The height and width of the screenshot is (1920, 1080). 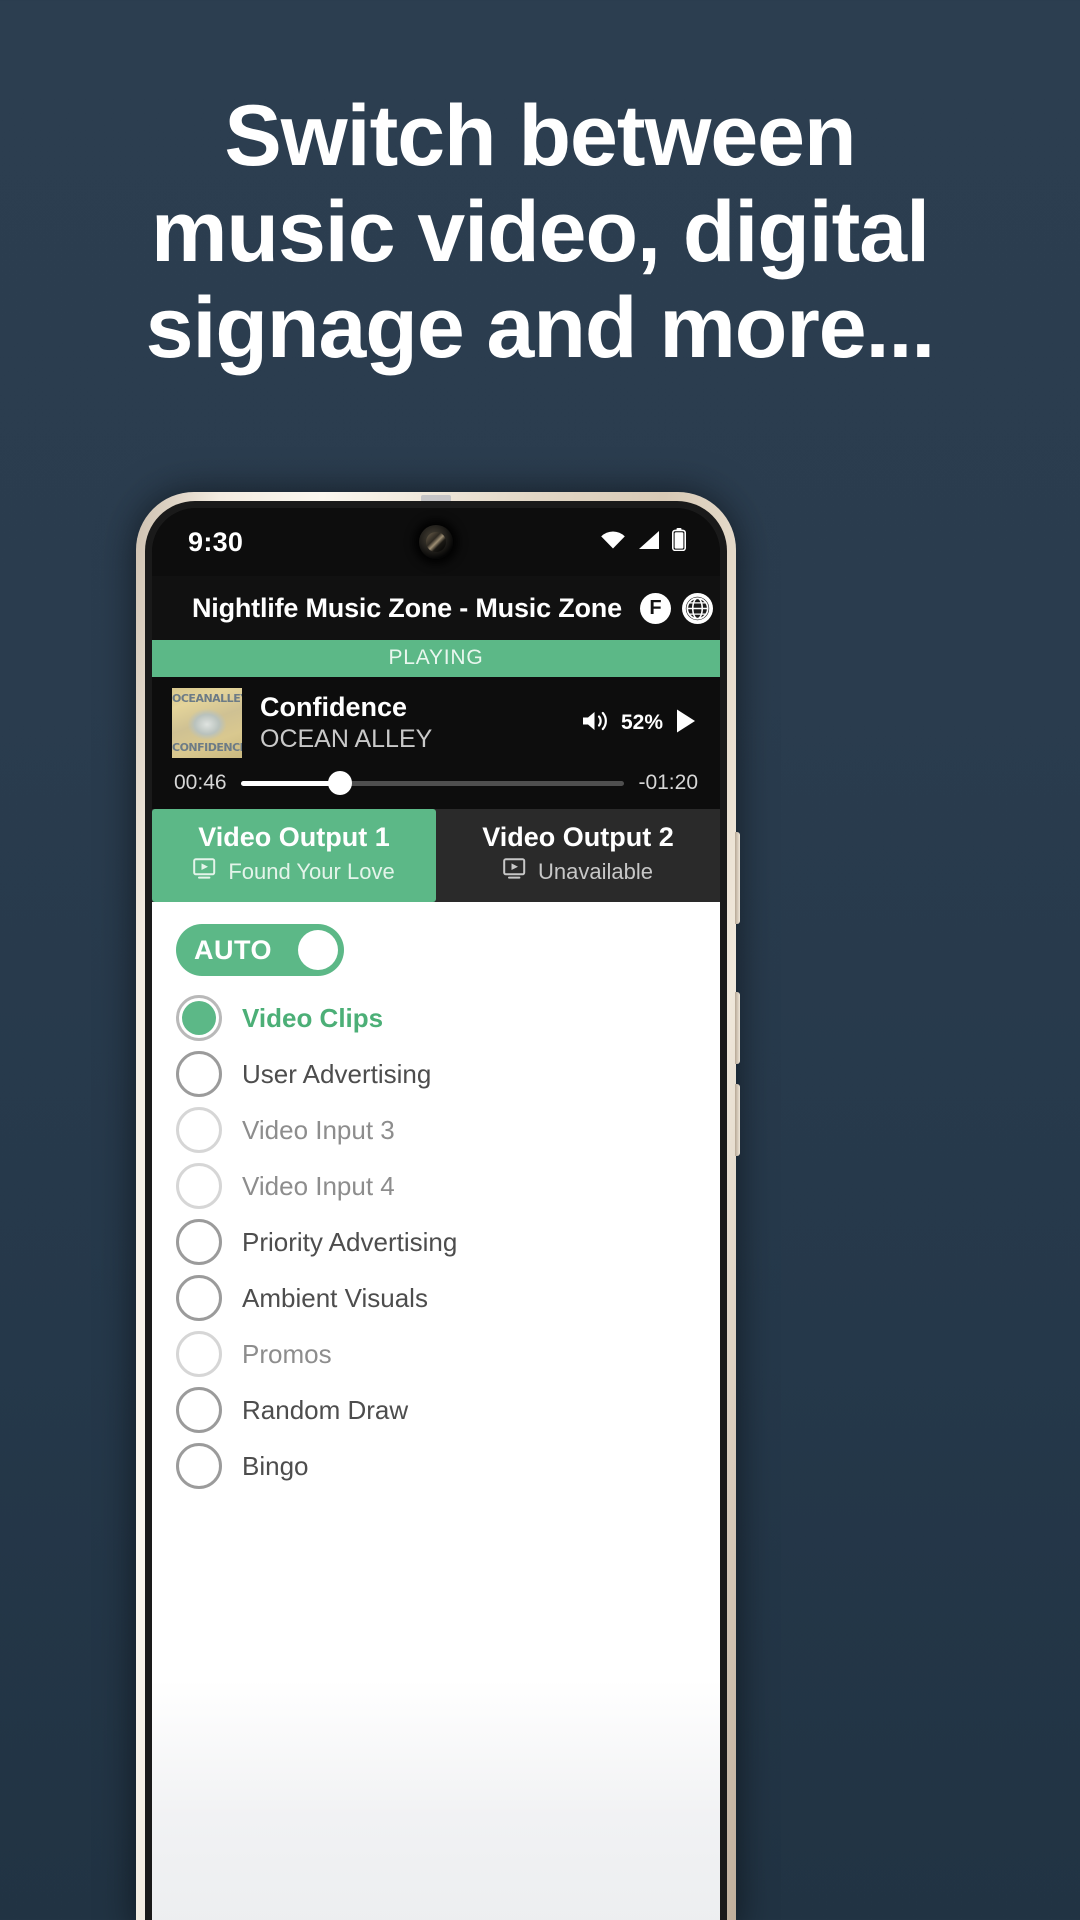 I want to click on volume-down-button, so click(x=737, y=1120).